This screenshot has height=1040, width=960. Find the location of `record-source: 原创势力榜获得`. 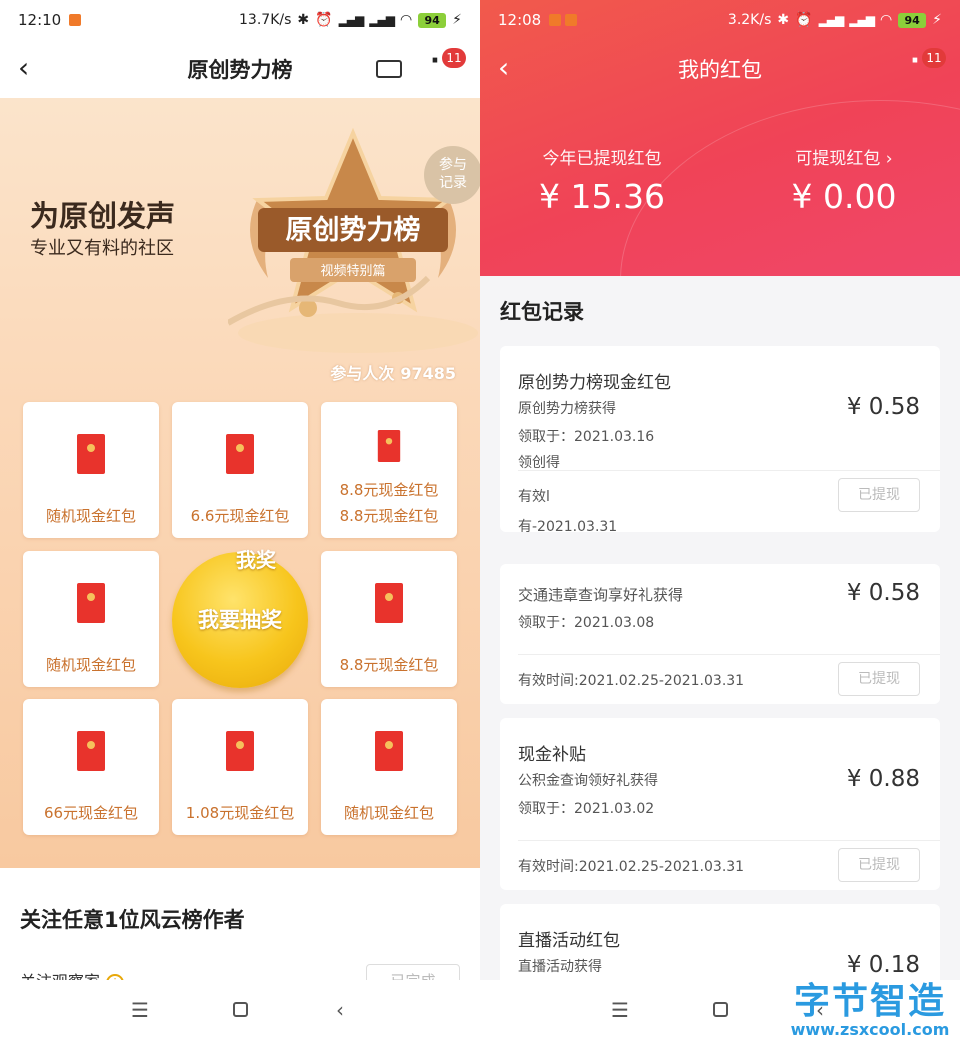

record-source: 原创势力榜获得 is located at coordinates (567, 409).